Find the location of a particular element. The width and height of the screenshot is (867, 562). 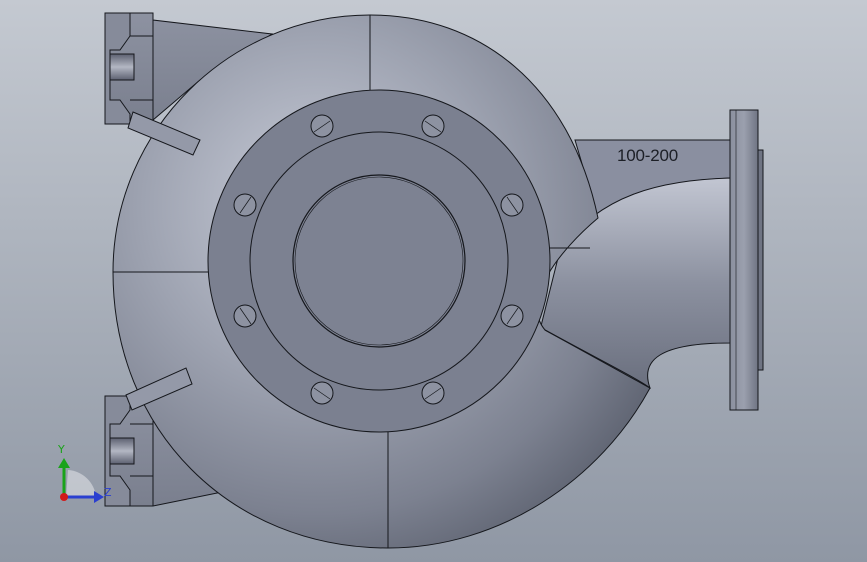

part-number-label: 100-200 is located at coordinates (647, 155).